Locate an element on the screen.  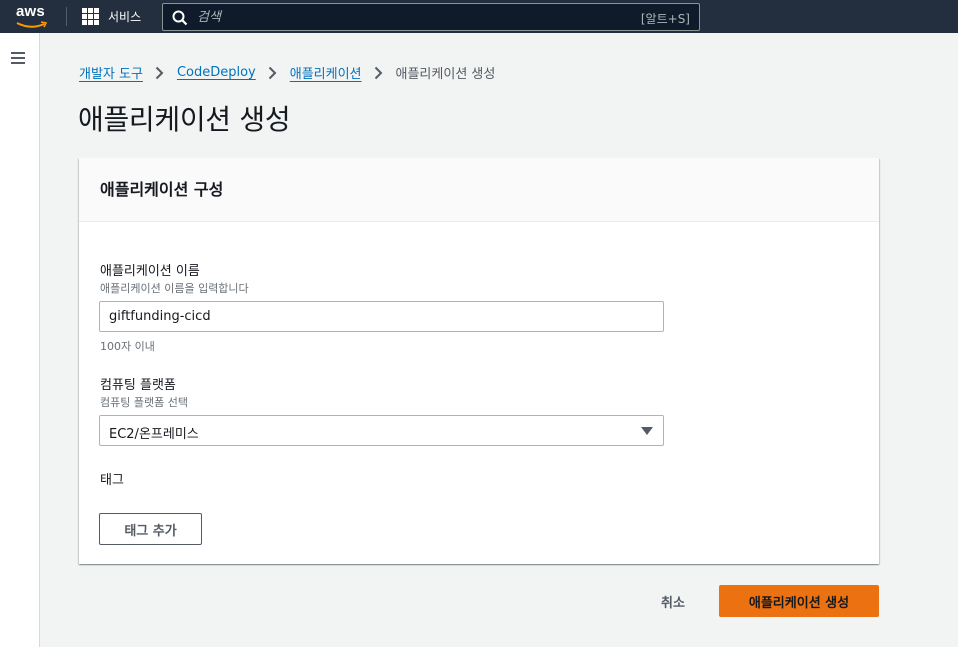
platform-label: 컴퓨팅 플랫폼 is located at coordinates (138, 385).